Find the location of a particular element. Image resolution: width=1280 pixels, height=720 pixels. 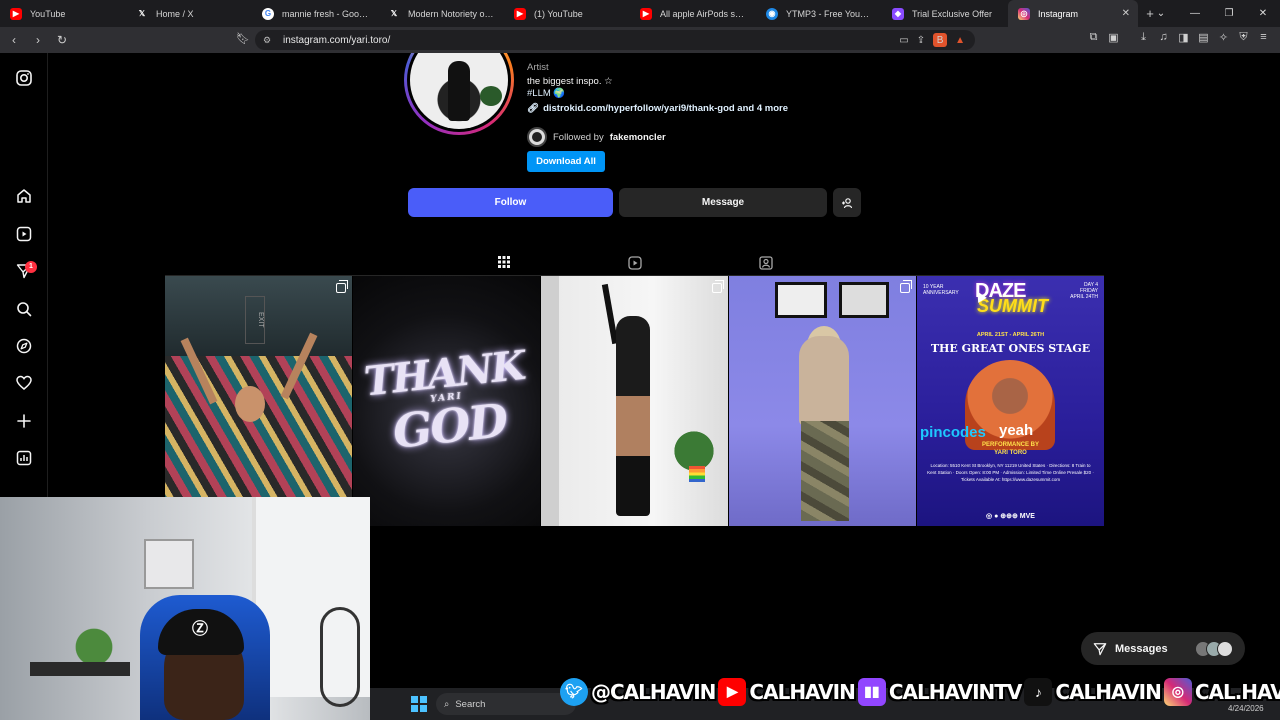

message-button: Message is located at coordinates (723, 202).